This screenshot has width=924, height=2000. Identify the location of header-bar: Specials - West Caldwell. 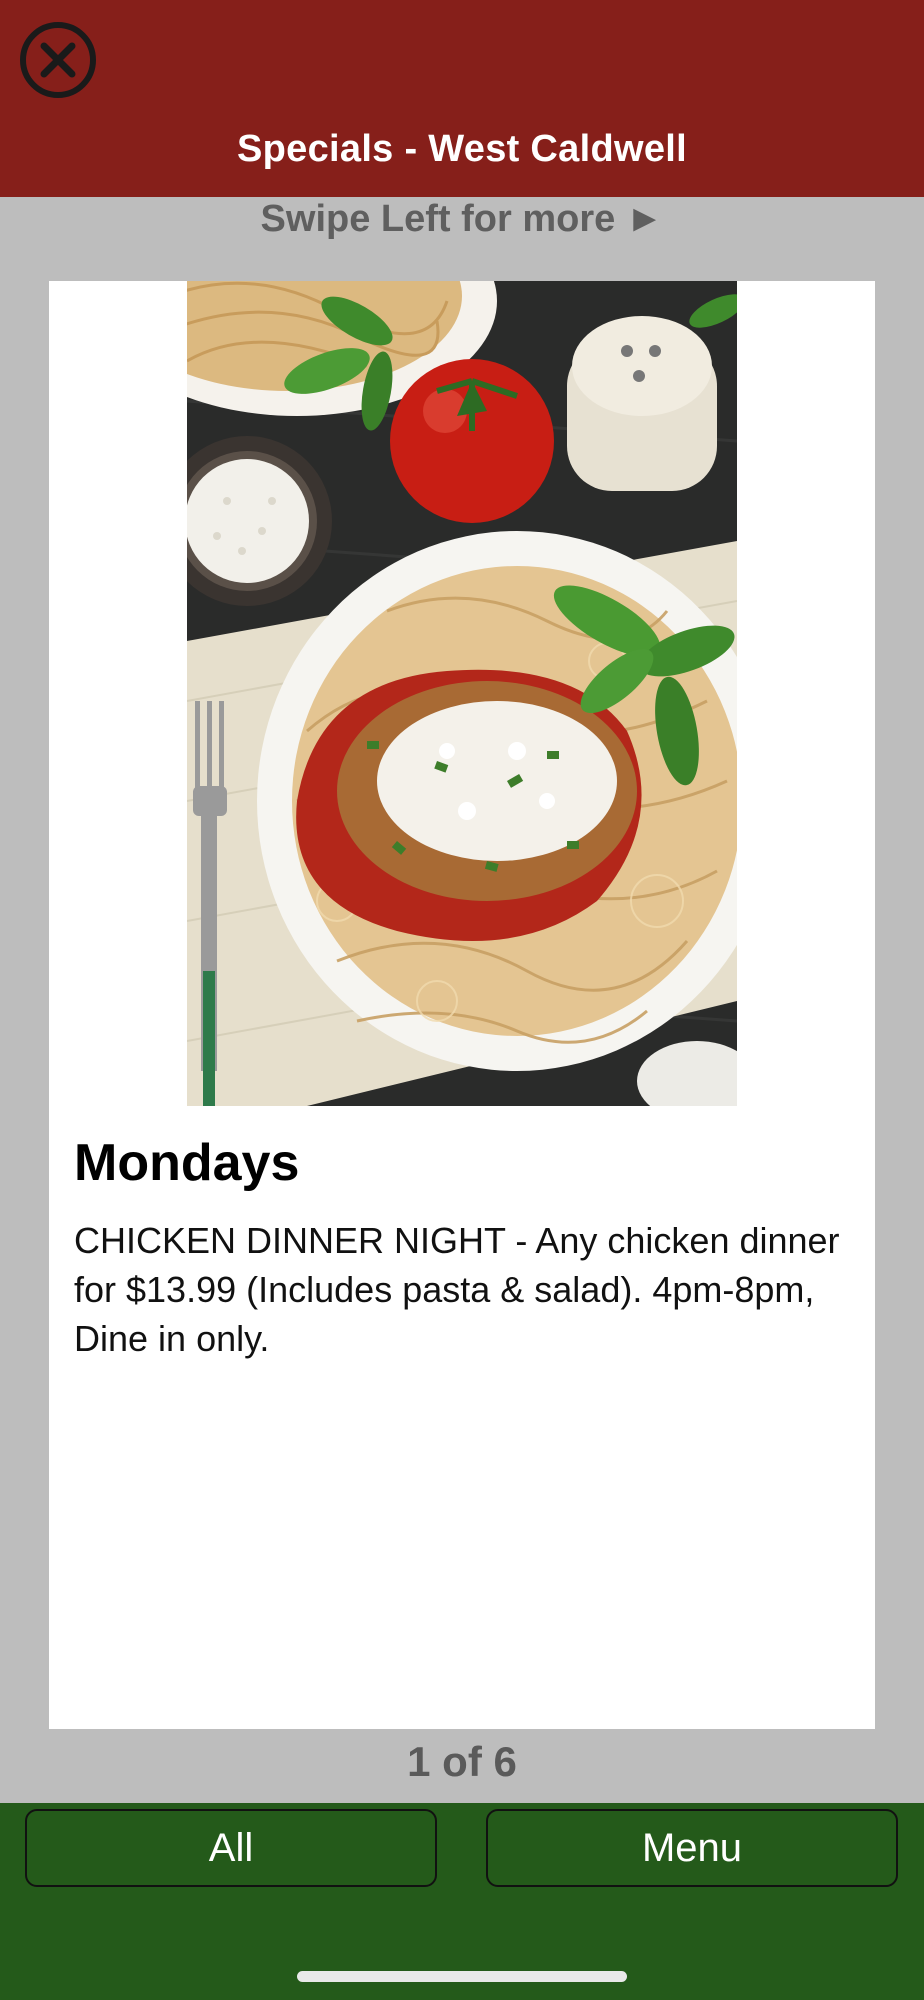
(462, 98).